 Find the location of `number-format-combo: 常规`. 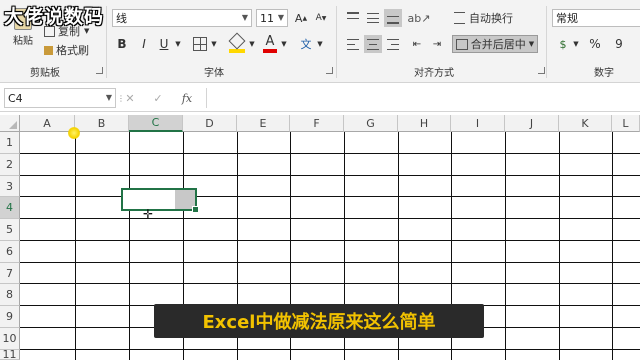

number-format-combo: 常规 is located at coordinates (596, 18).